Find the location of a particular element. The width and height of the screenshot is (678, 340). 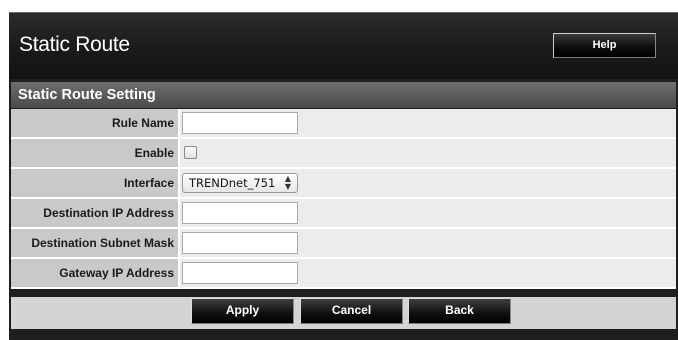

gateway-ip-input is located at coordinates (240, 273).